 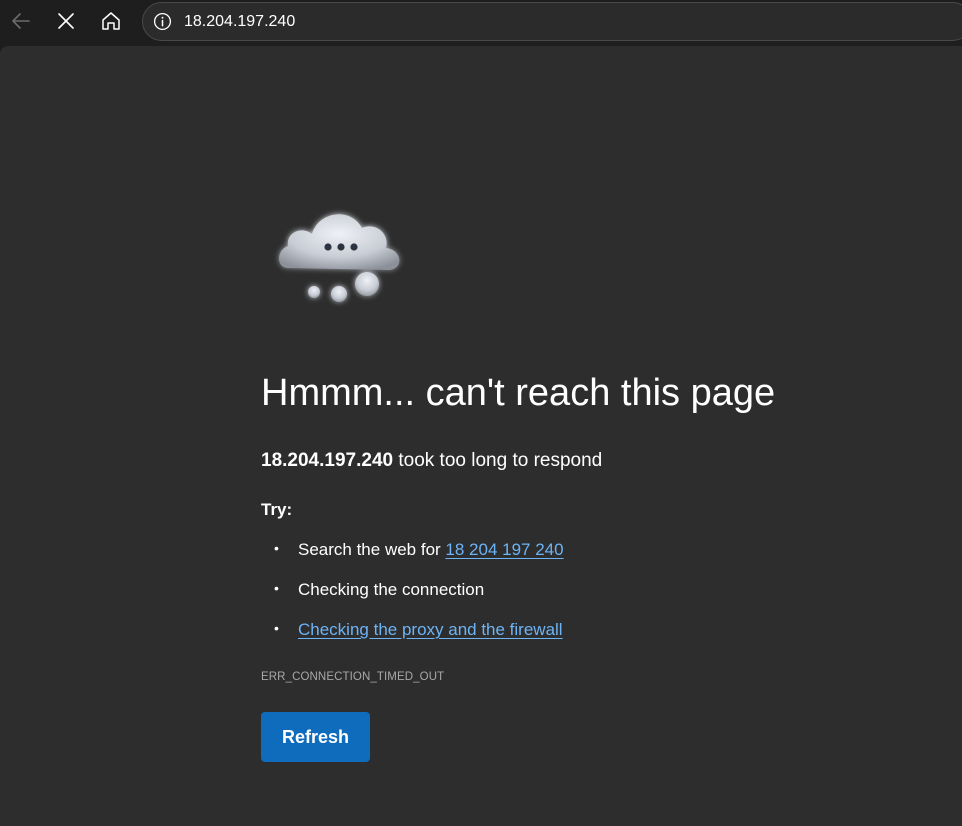 I want to click on error-host: 18.204.197.240, so click(x=327, y=460).